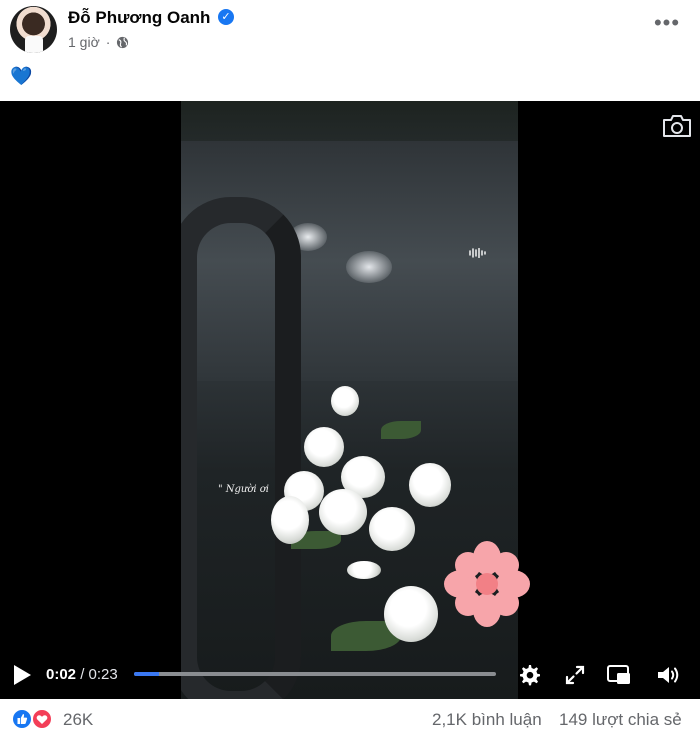  What do you see at coordinates (315, 674) in the screenshot?
I see `progress-bar` at bounding box center [315, 674].